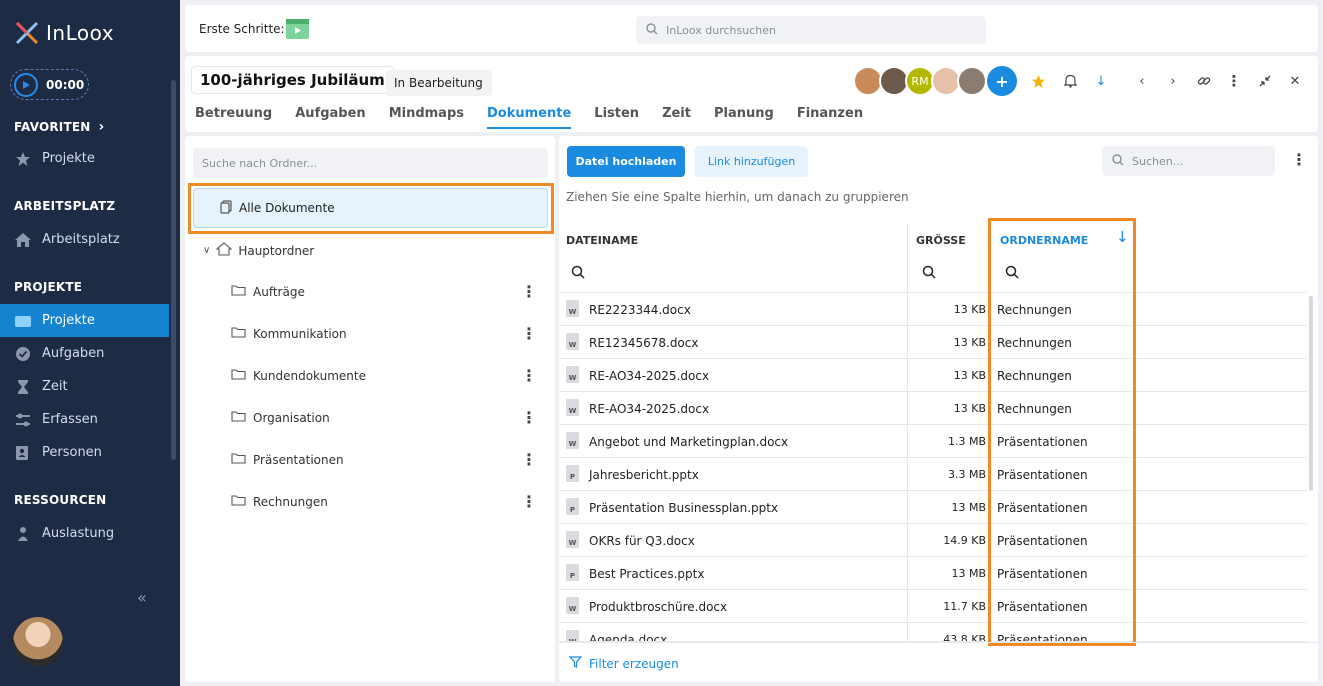 The width and height of the screenshot is (1323, 686). I want to click on chevron-down-icon: ∨, so click(206, 250).